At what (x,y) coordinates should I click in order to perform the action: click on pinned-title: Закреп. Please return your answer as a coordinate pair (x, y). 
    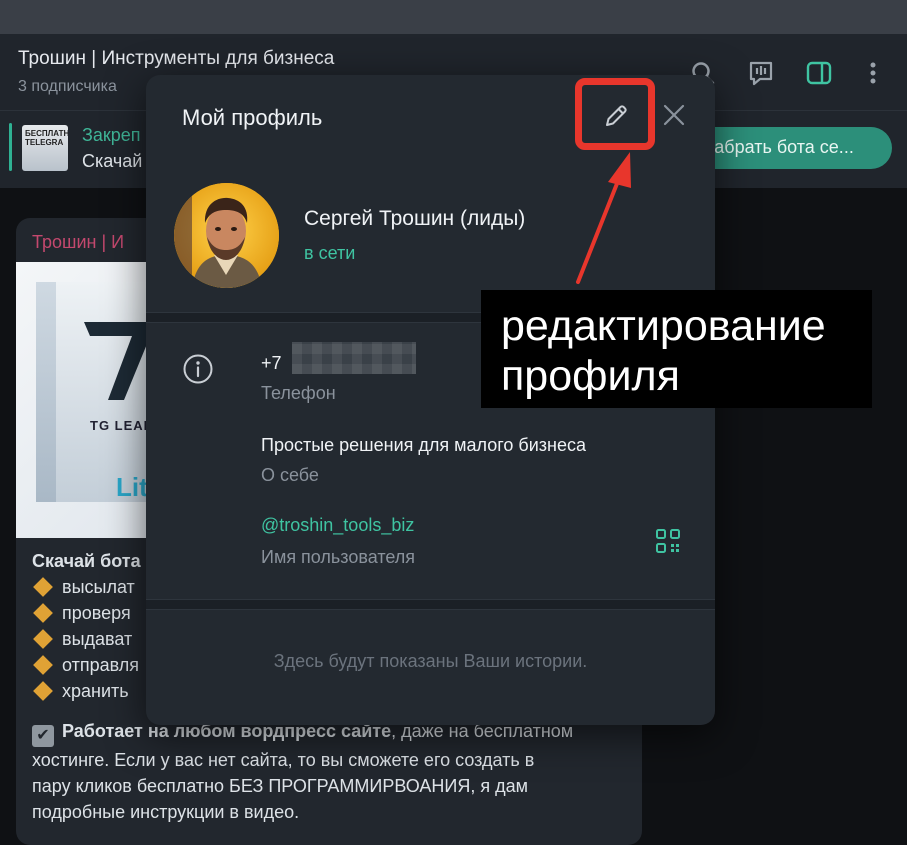
    Looking at the image, I should click on (111, 135).